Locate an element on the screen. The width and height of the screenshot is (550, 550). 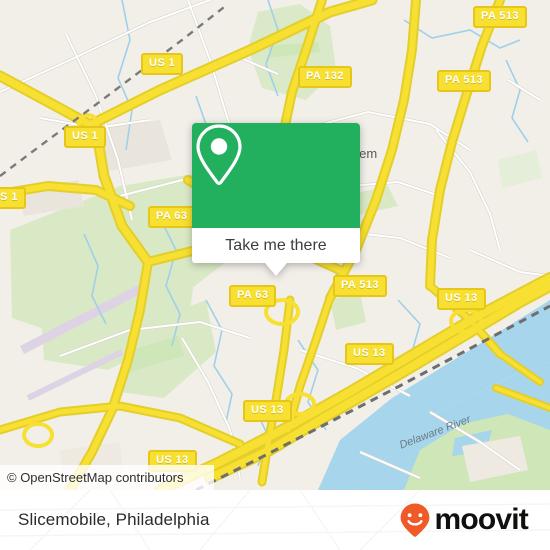
take-me-there-label: Take me there is located at coordinates (276, 245).